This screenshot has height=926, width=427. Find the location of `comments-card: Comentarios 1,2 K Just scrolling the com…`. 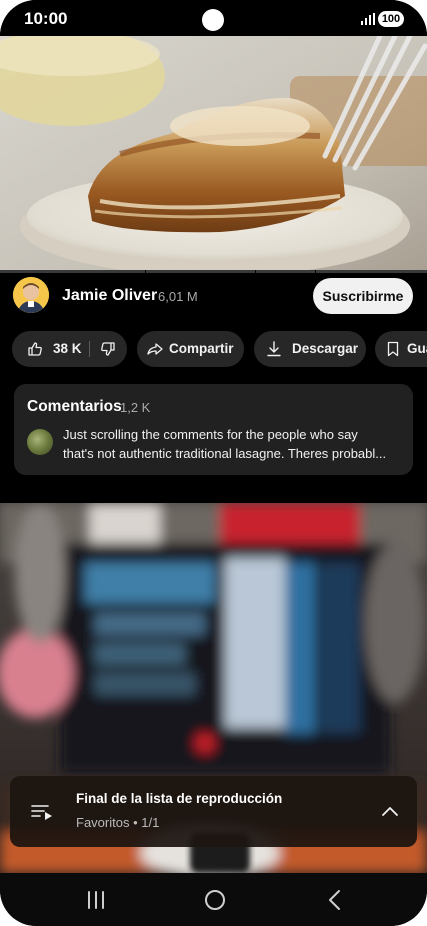

comments-card: Comentarios 1,2 K Just scrolling the com… is located at coordinates (213, 429).